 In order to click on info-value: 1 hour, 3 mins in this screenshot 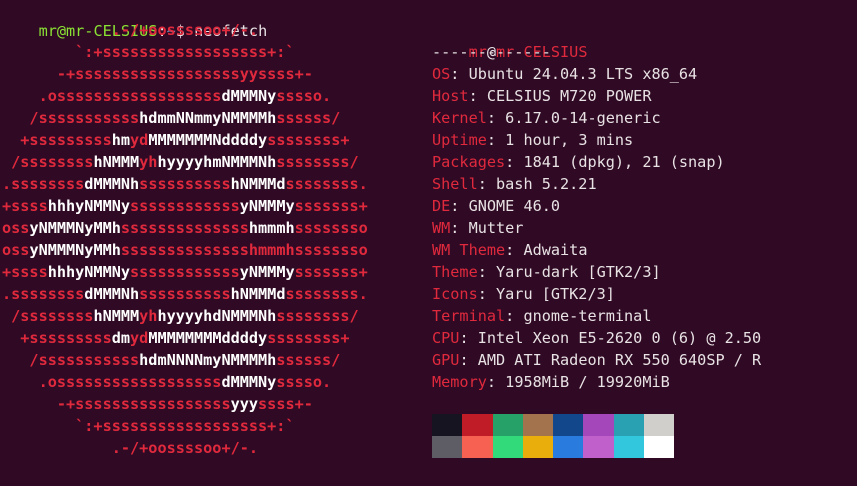, I will do `click(569, 140)`.